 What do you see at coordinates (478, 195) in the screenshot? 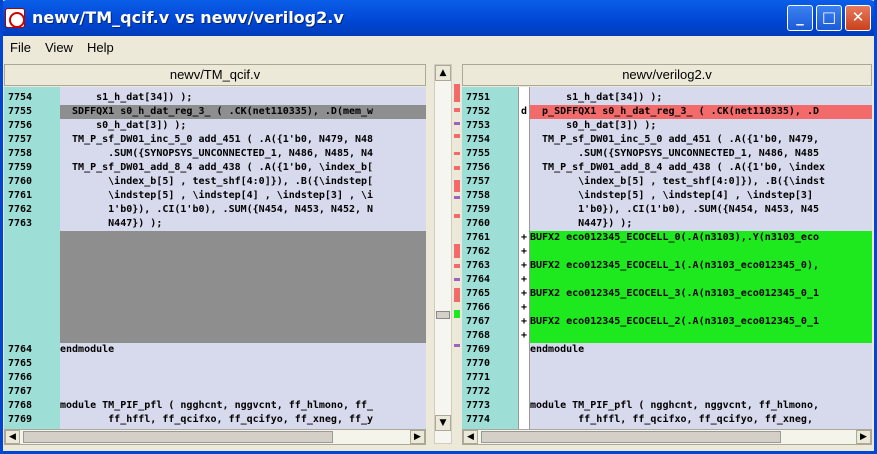
I see `line-number: 7758` at bounding box center [478, 195].